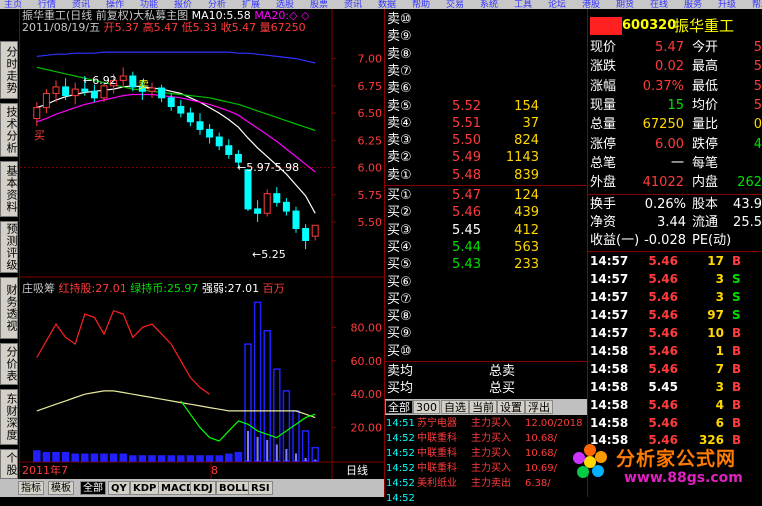  What do you see at coordinates (260, 488) in the screenshot?
I see `indicator-tab: RSI` at bounding box center [260, 488].